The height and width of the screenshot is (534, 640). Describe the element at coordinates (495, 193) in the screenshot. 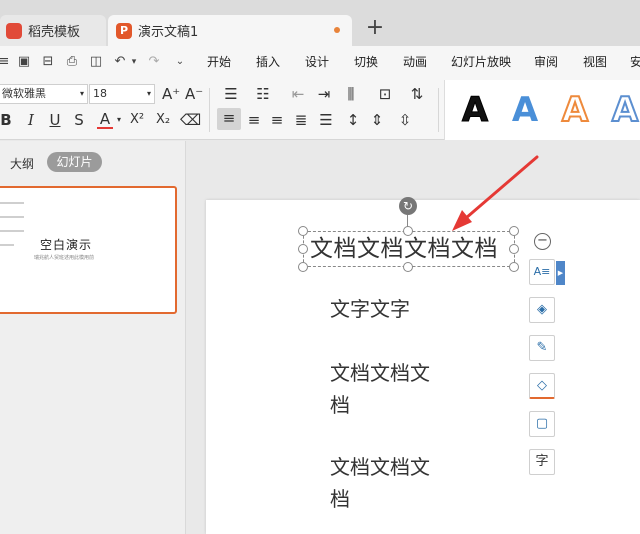

I see `red-arrow-annotation` at that location.